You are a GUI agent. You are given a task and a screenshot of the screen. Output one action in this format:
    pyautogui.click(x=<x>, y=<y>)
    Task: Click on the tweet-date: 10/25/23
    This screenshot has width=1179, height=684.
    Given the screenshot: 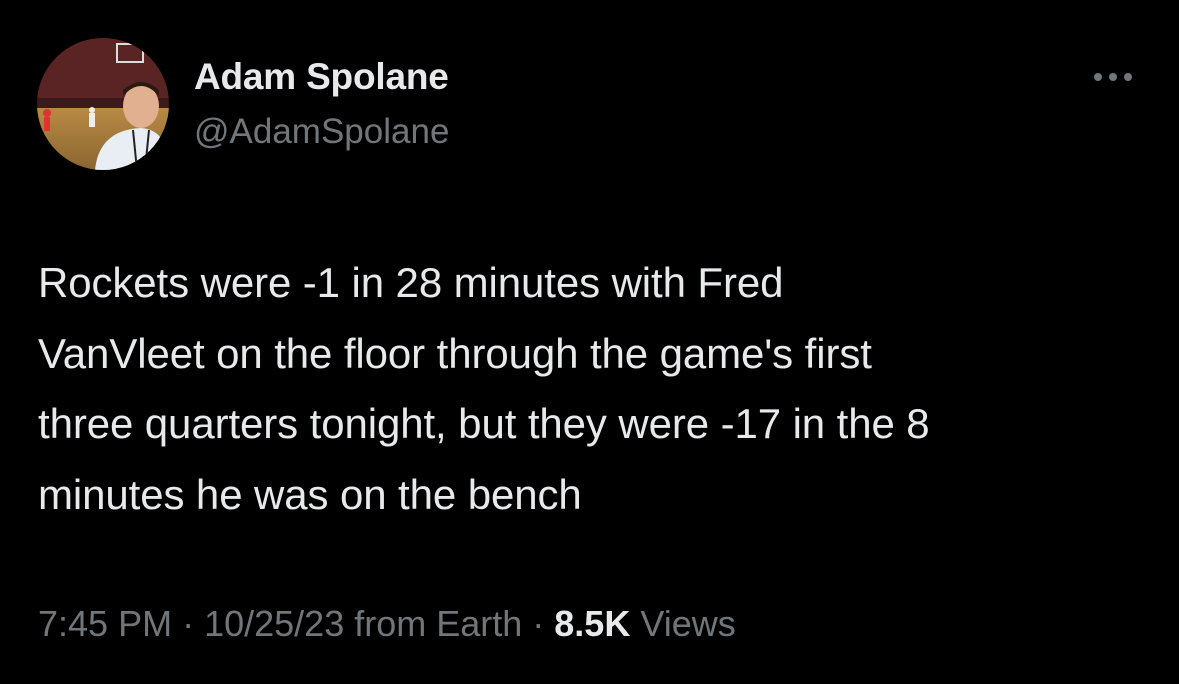 What is the action you would take?
    pyautogui.click(x=274, y=623)
    